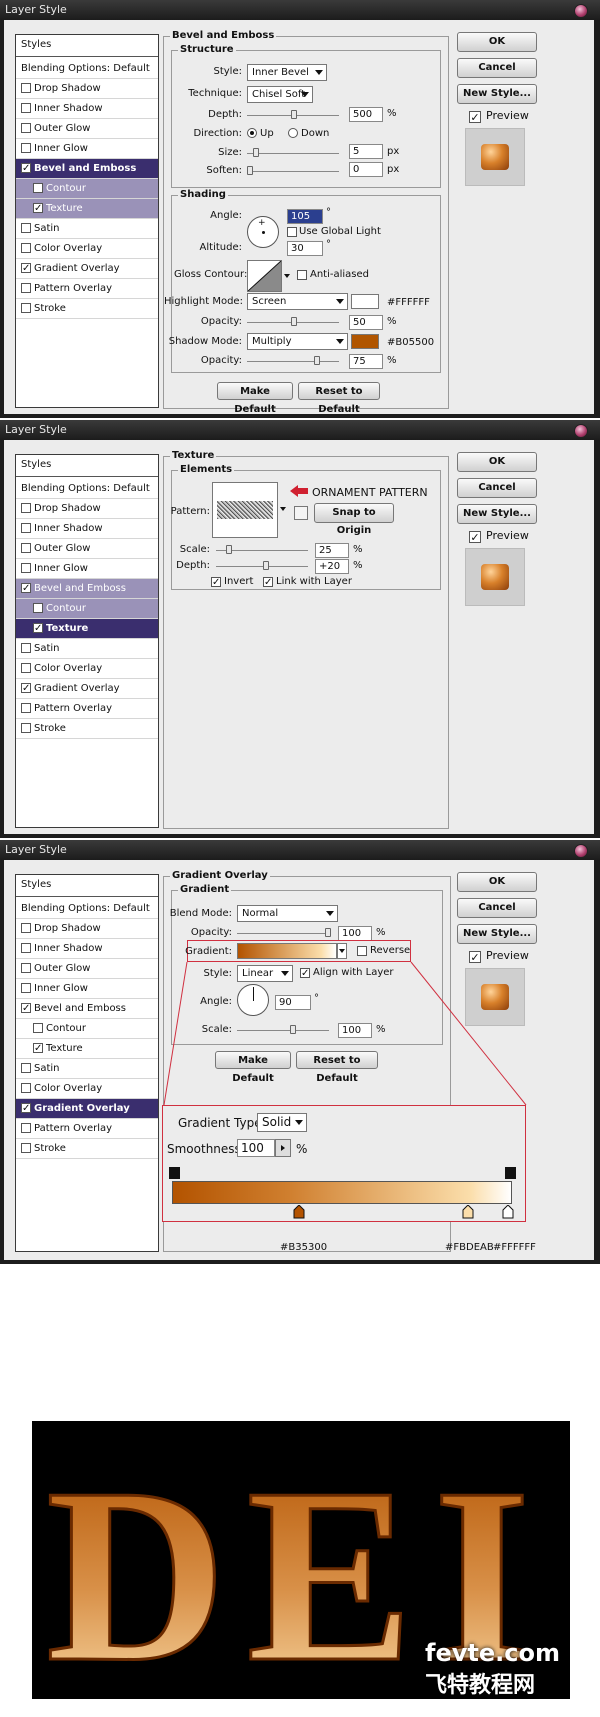  What do you see at coordinates (245, 510) in the screenshot?
I see `pattern-preview` at bounding box center [245, 510].